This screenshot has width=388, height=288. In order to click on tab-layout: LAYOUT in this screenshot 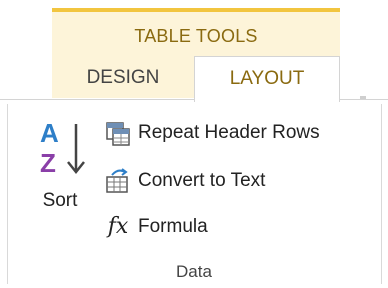, I will do `click(267, 79)`.